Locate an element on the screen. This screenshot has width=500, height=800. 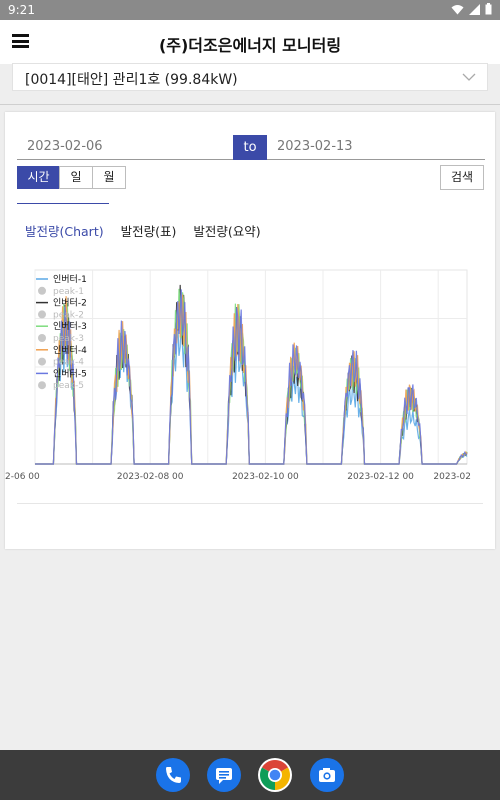
card-divider is located at coordinates (250, 503).